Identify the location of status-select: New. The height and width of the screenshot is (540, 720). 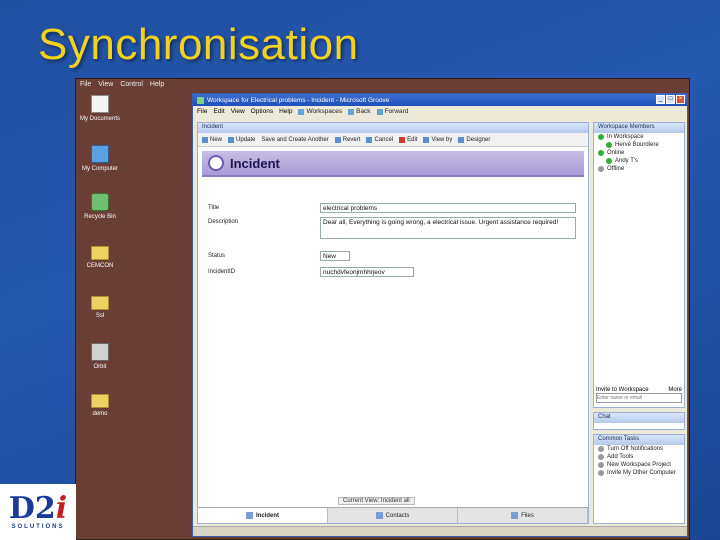
(335, 256).